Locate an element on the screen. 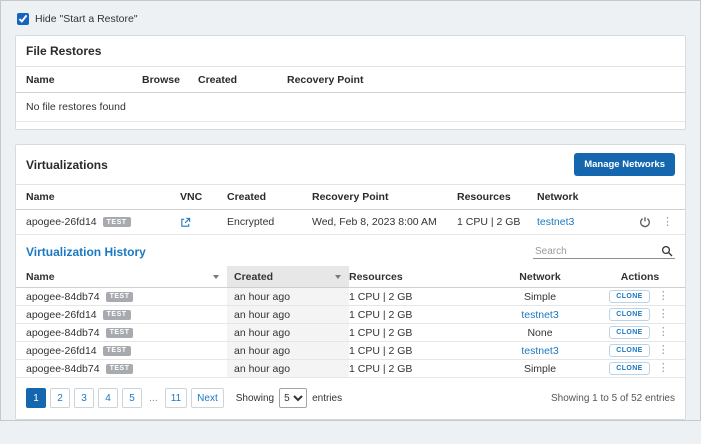 Image resolution: width=701 pixels, height=444 pixels. showing-label: Showing is located at coordinates (255, 398).